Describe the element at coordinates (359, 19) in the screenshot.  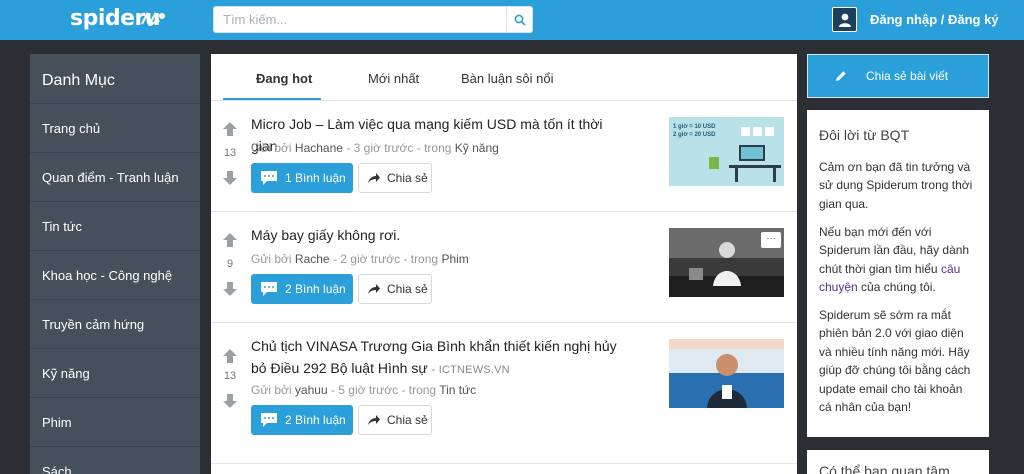
I see `search-input` at that location.